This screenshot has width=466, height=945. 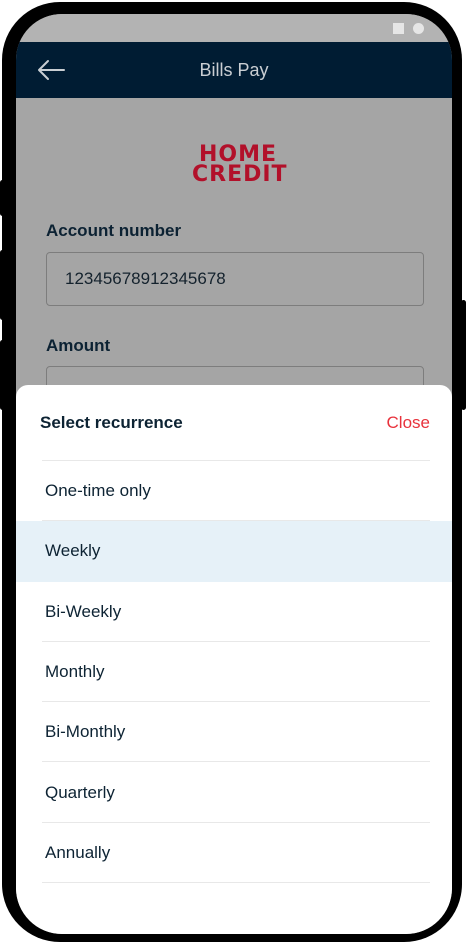 I want to click on volume-down-button, so click(x=2, y=375).